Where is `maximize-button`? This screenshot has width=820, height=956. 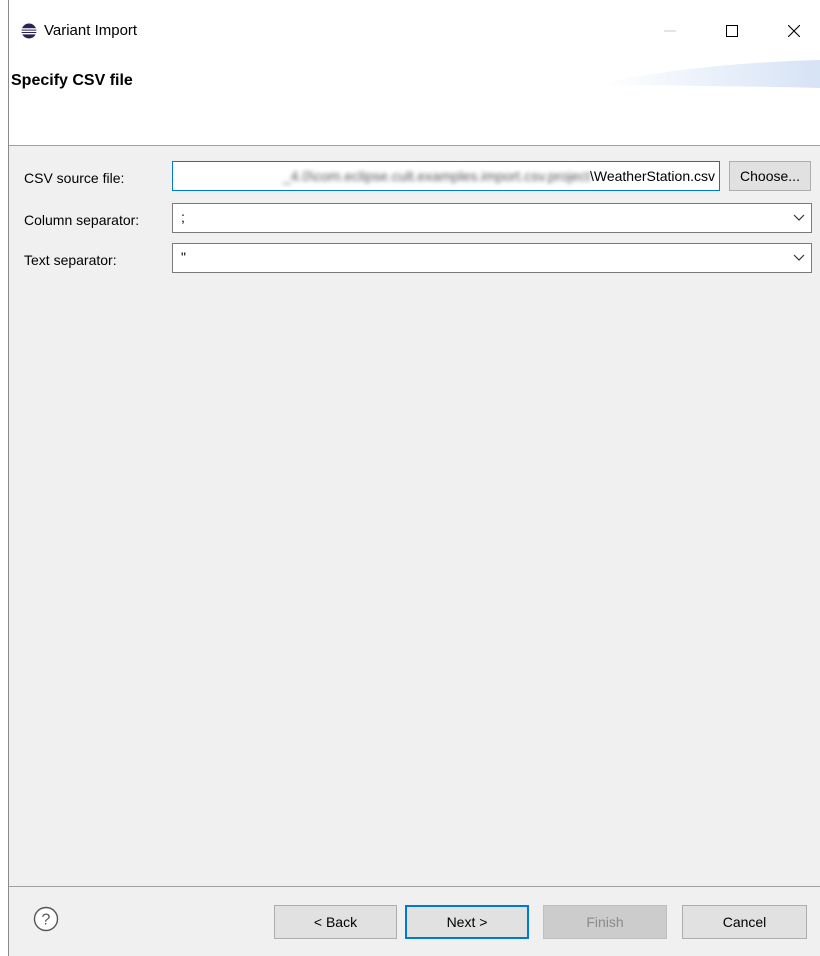
maximize-button is located at coordinates (732, 31).